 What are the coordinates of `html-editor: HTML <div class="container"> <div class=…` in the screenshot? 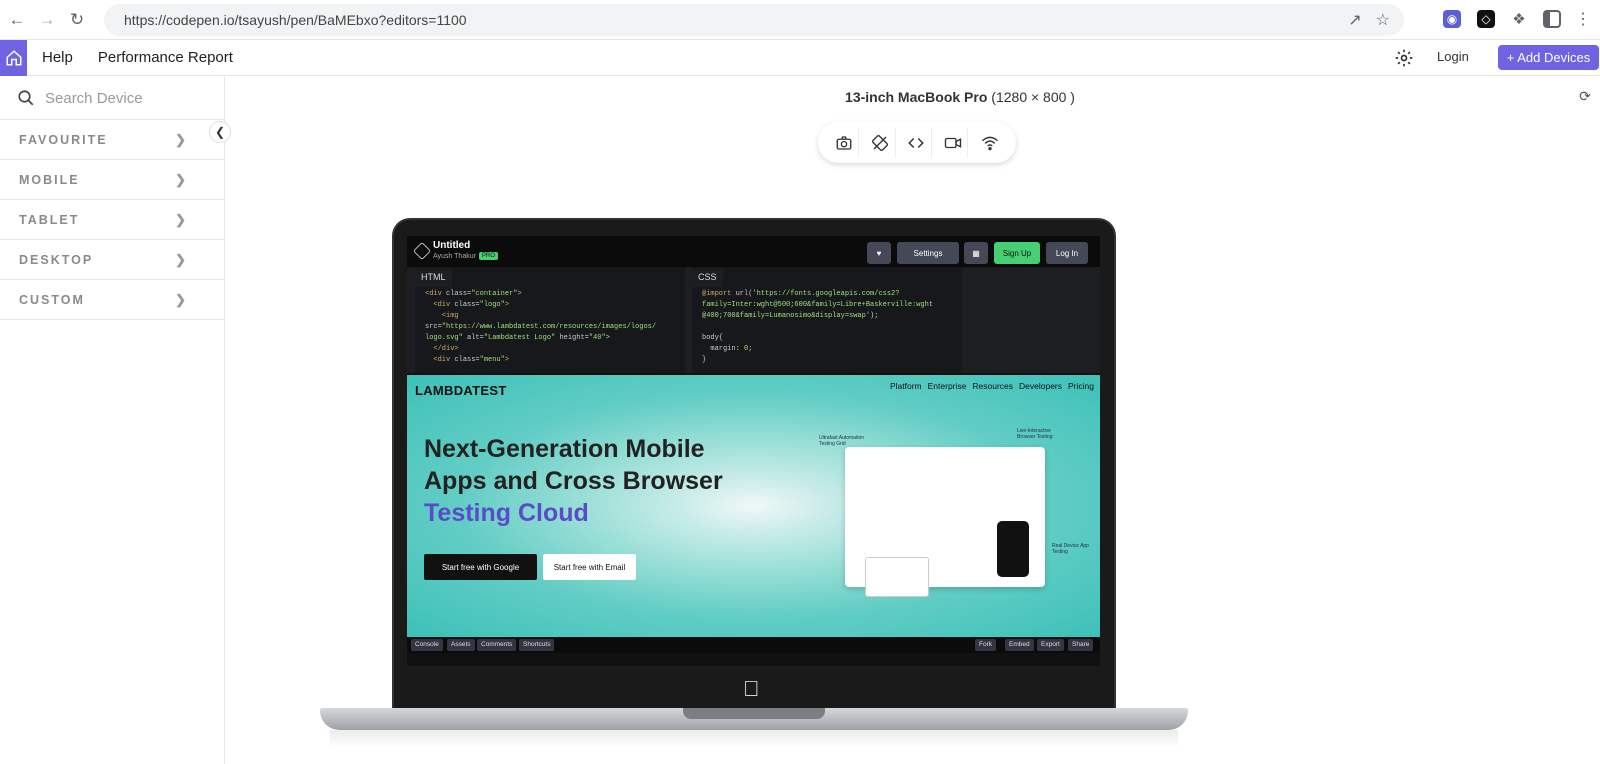 It's located at (550, 320).